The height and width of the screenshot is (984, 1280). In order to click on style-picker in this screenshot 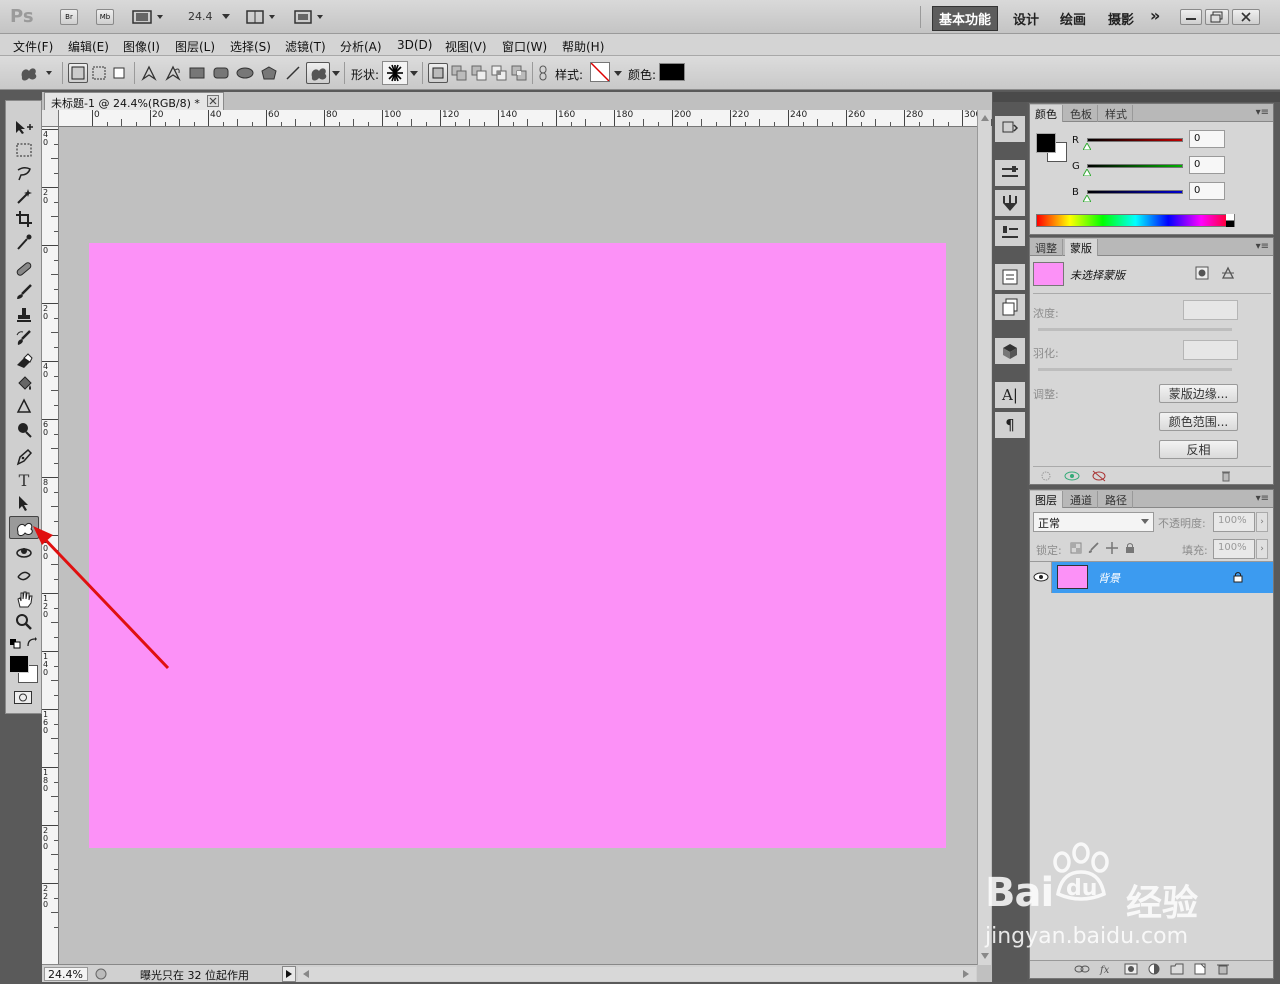, I will do `click(600, 72)`.